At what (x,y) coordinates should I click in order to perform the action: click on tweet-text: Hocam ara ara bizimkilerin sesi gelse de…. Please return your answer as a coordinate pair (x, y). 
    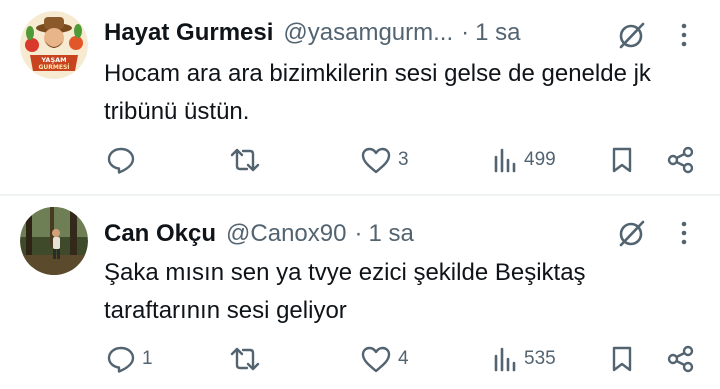
    Looking at the image, I should click on (377, 92).